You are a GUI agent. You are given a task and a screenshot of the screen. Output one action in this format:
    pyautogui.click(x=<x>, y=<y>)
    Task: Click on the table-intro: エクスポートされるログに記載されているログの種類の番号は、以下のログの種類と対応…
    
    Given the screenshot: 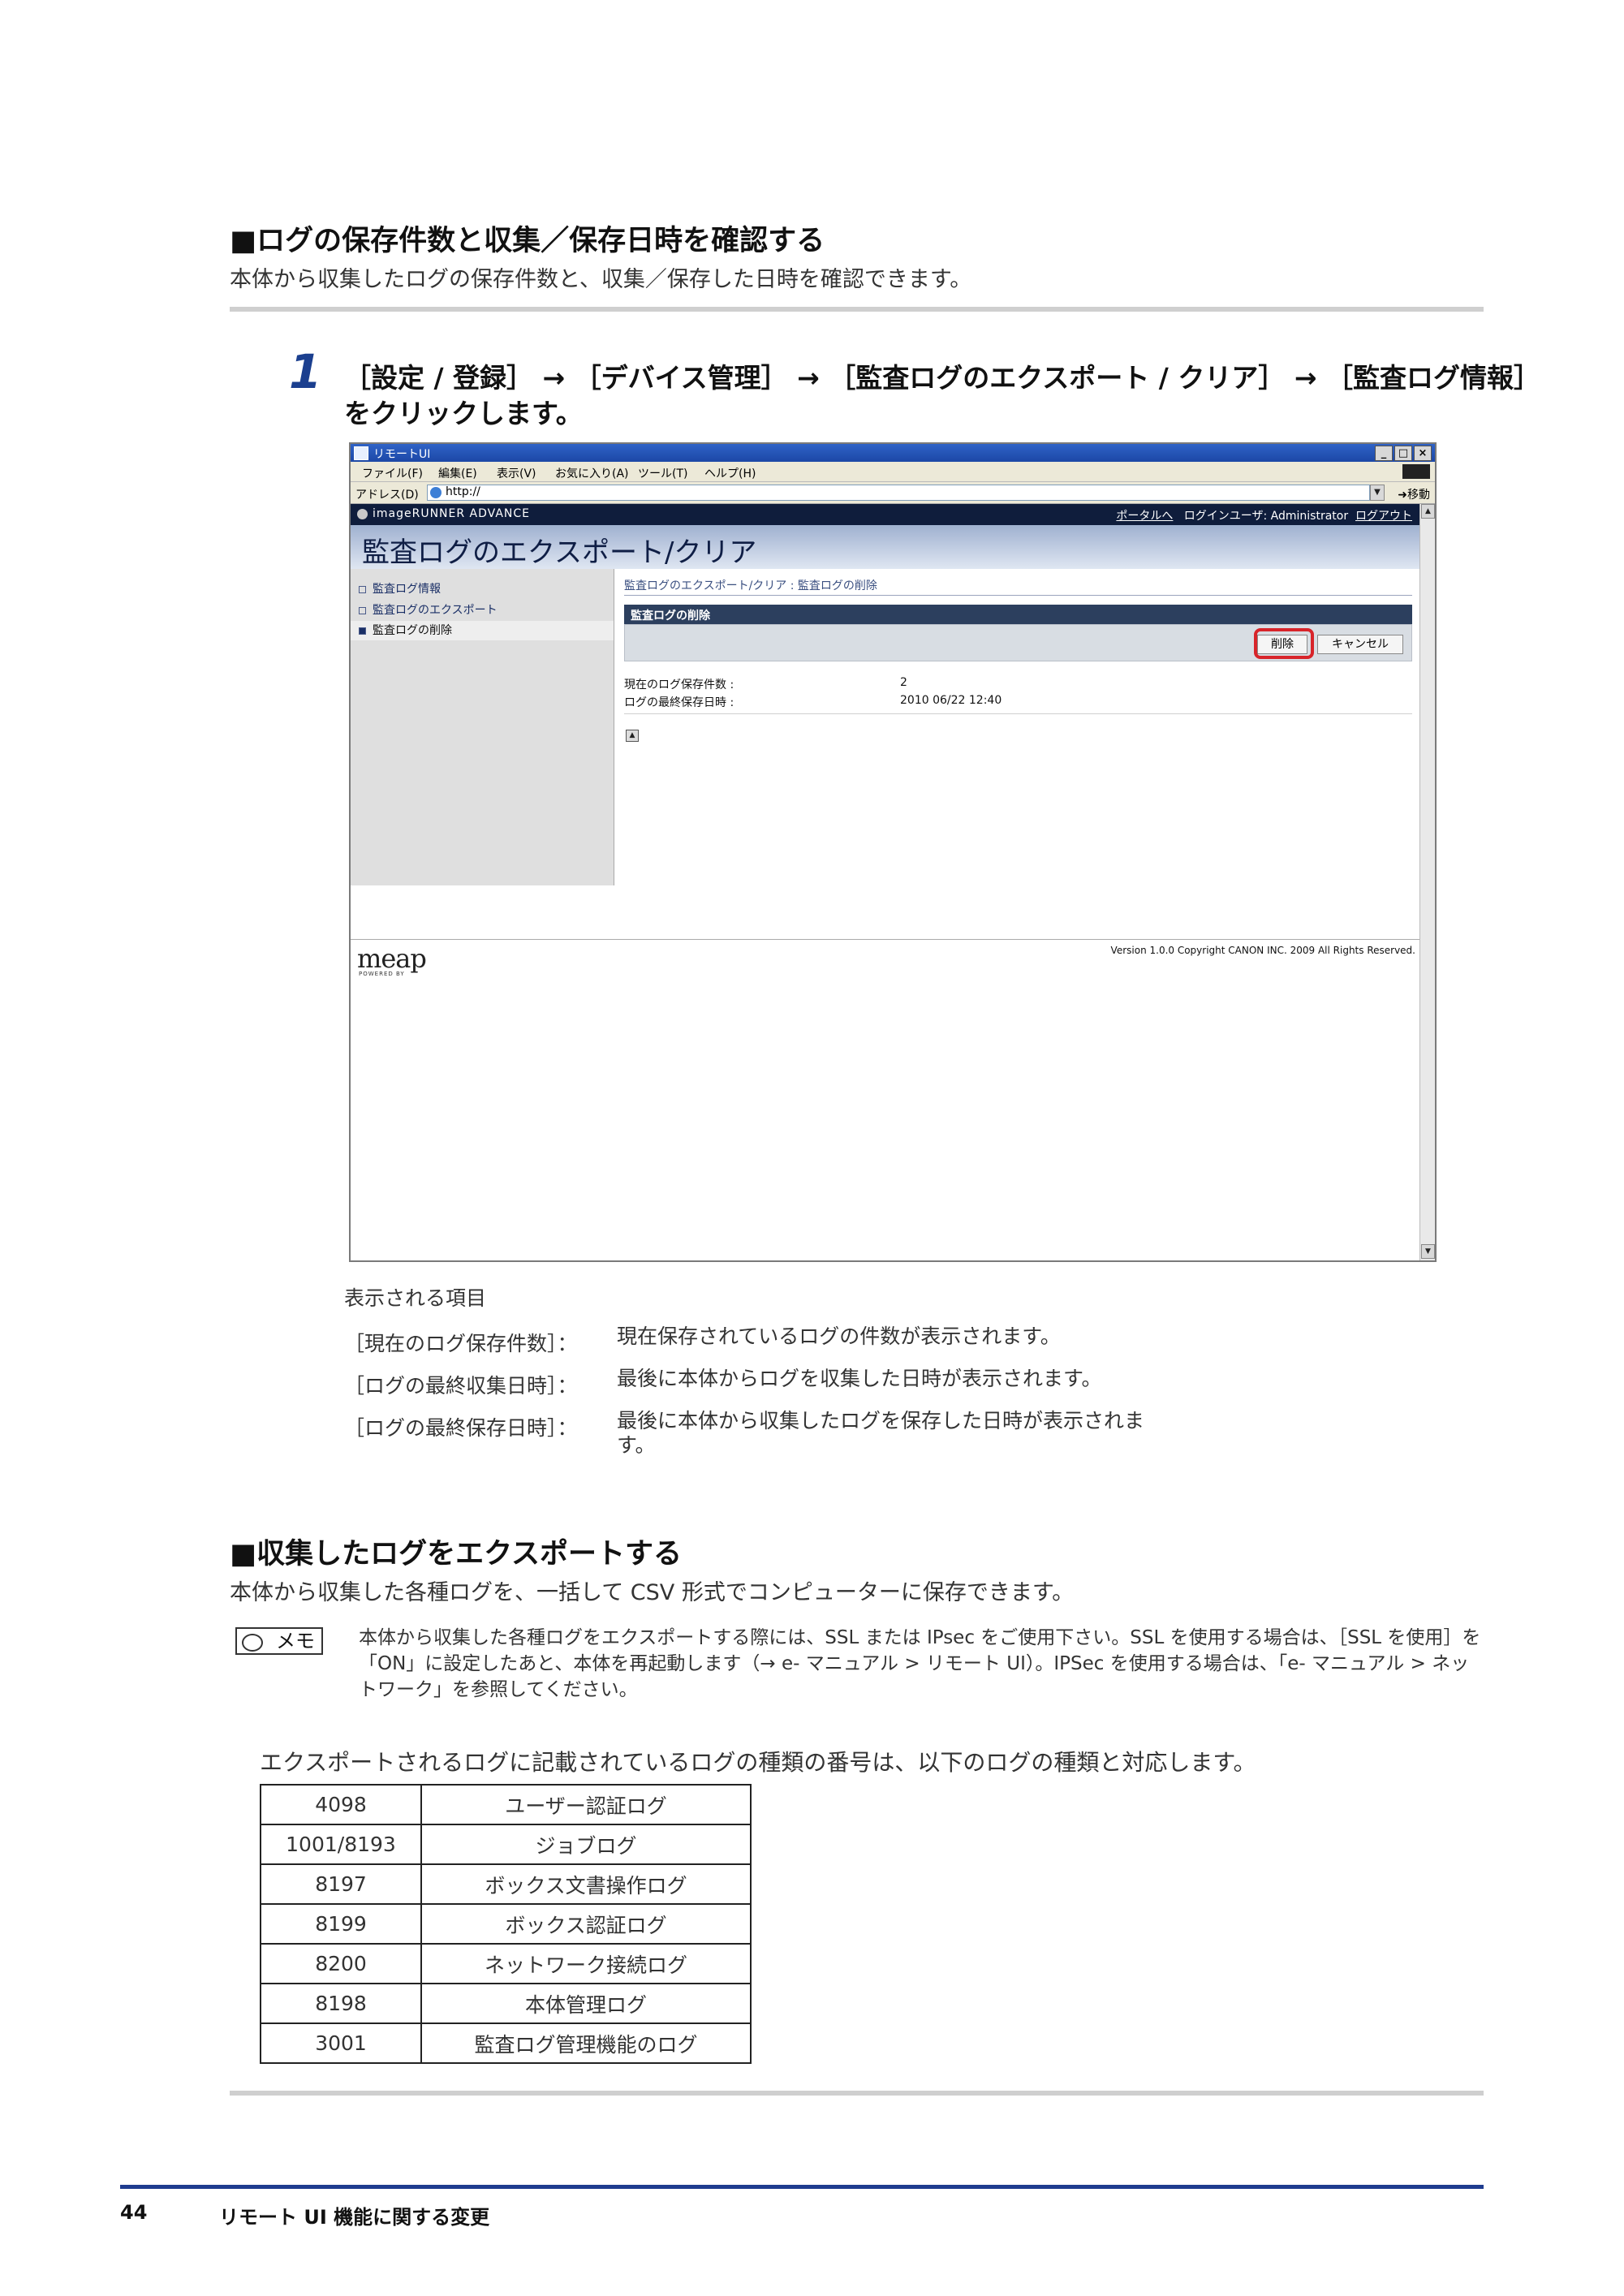 What is the action you would take?
    pyautogui.click(x=758, y=1763)
    